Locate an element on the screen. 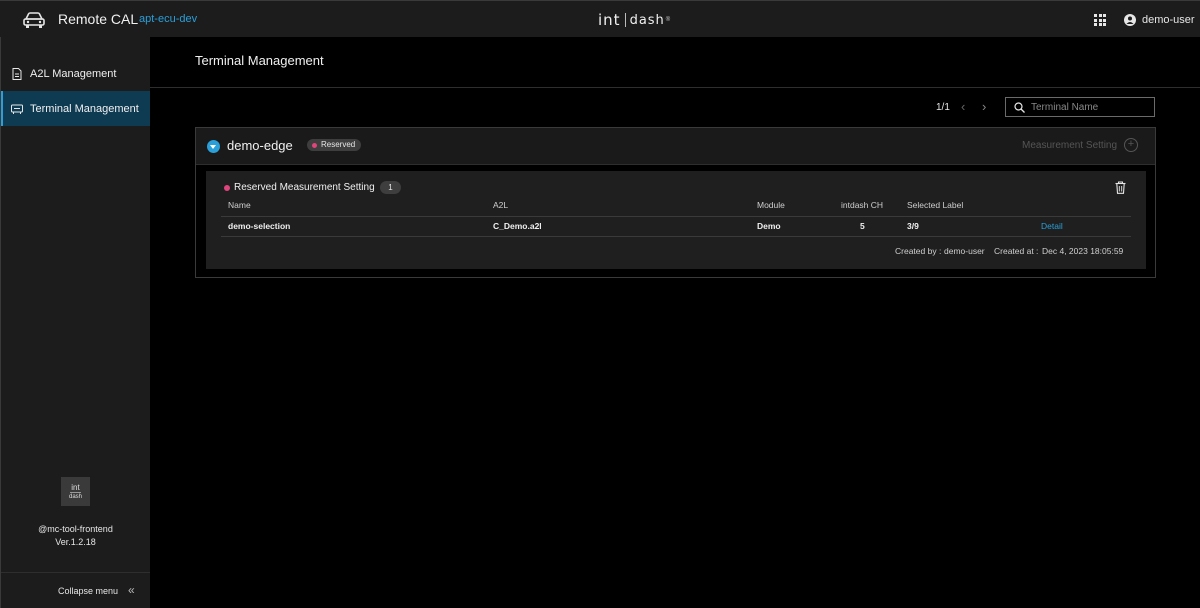  setting-title: Reserved Measurement Setting is located at coordinates (304, 187).